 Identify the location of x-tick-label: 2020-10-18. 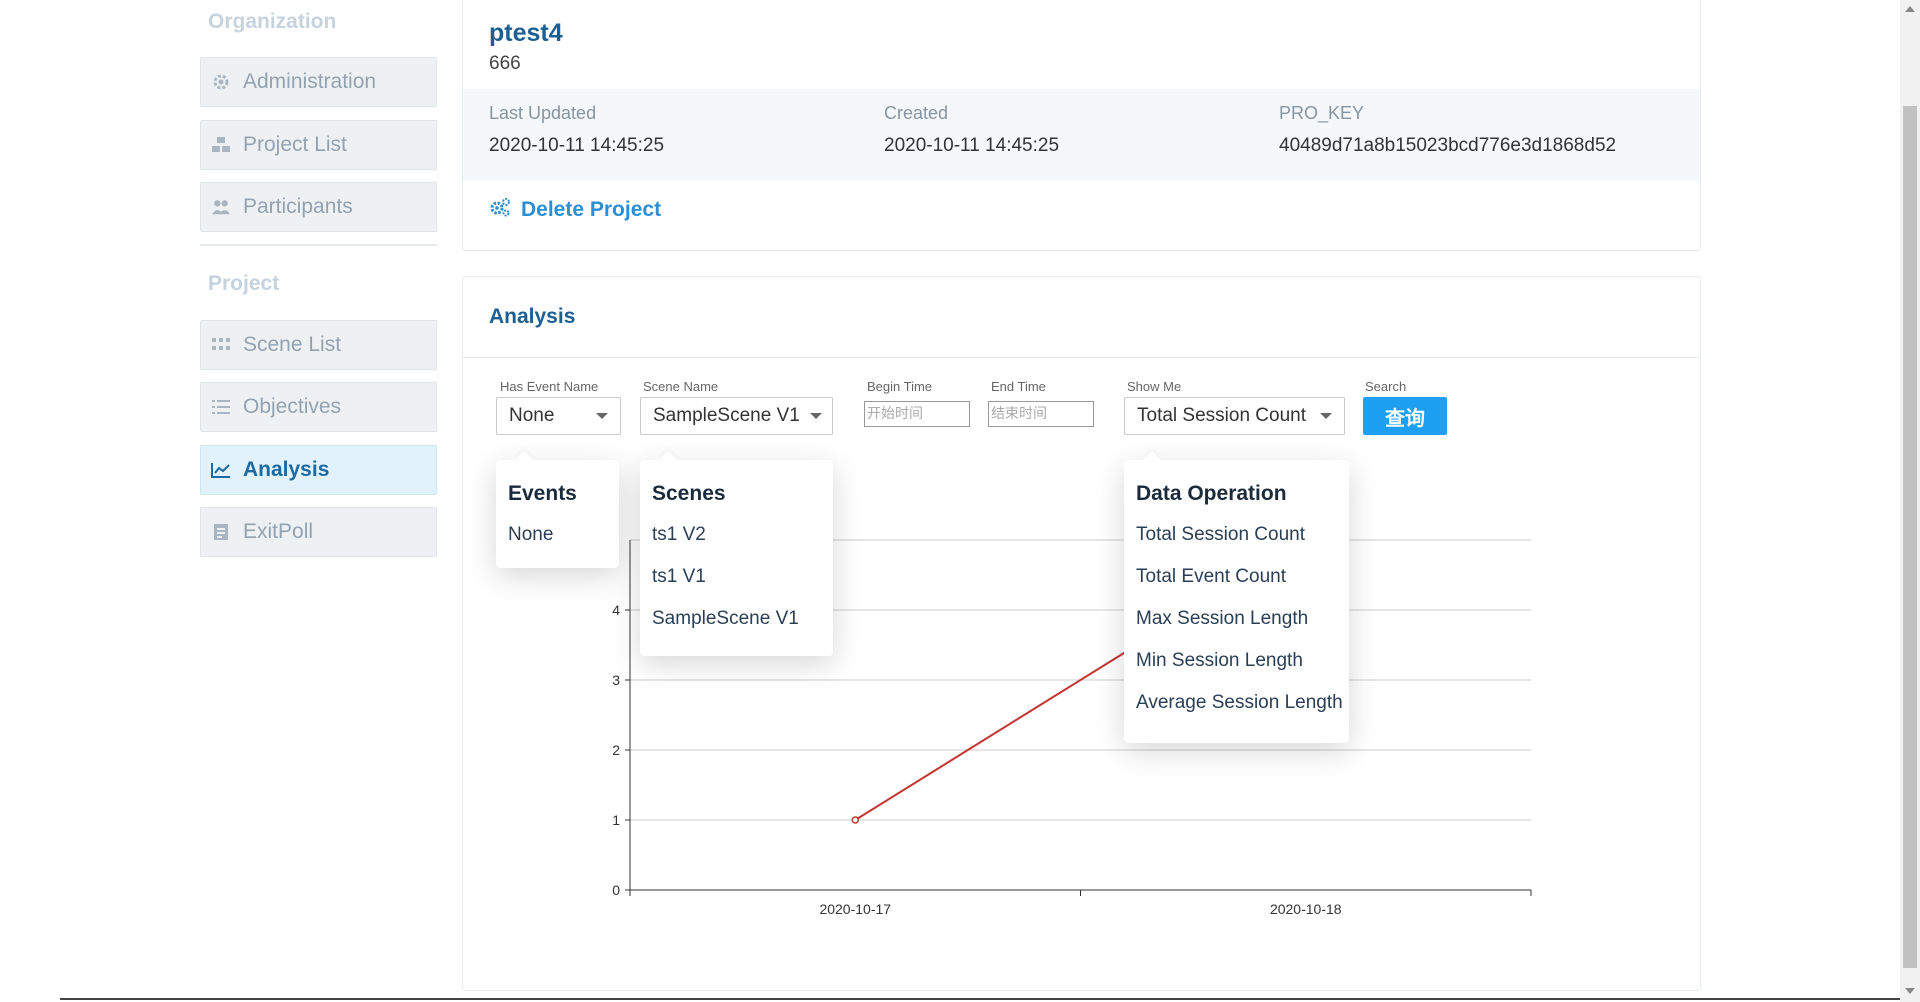
(1306, 909).